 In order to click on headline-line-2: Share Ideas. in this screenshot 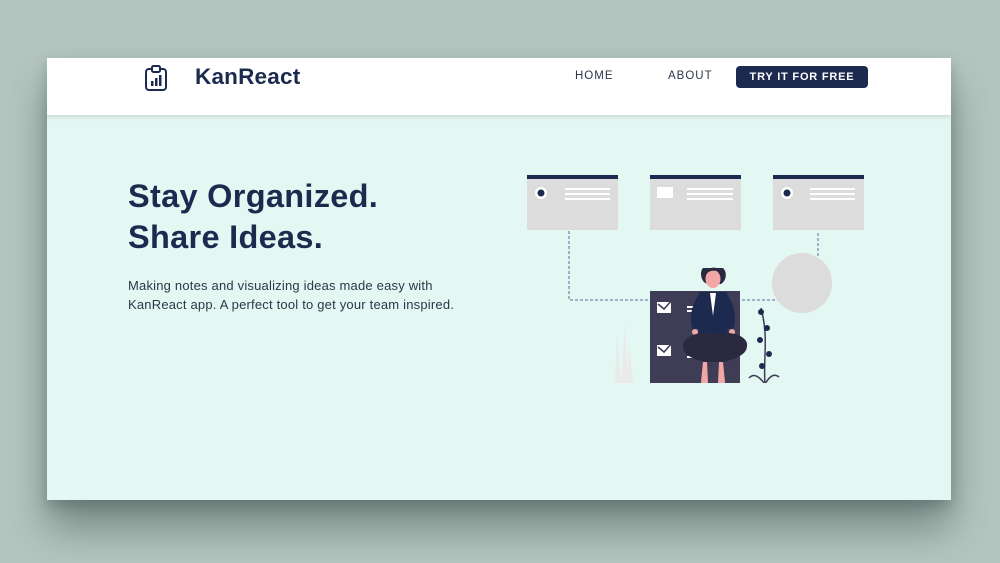, I will do `click(226, 237)`.